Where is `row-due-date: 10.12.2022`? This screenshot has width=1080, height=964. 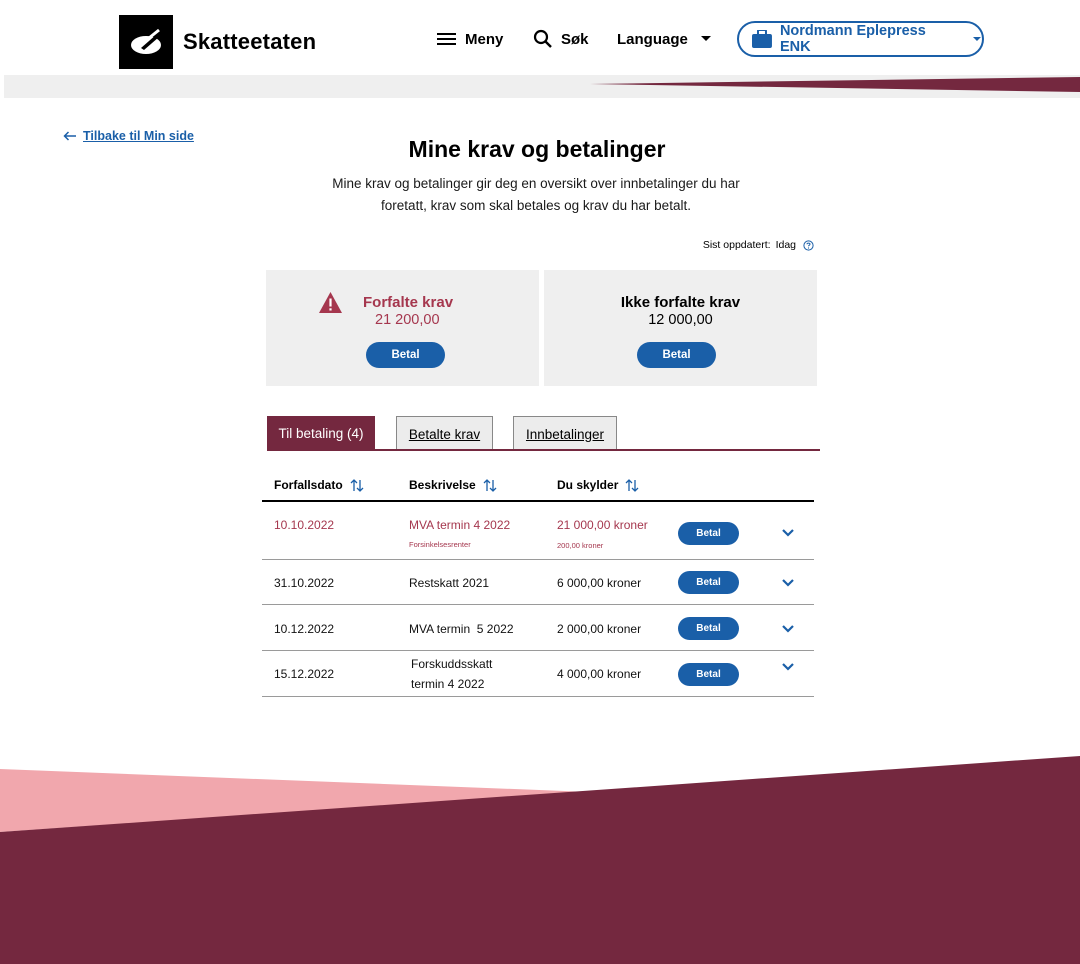
row-due-date: 10.12.2022 is located at coordinates (304, 629).